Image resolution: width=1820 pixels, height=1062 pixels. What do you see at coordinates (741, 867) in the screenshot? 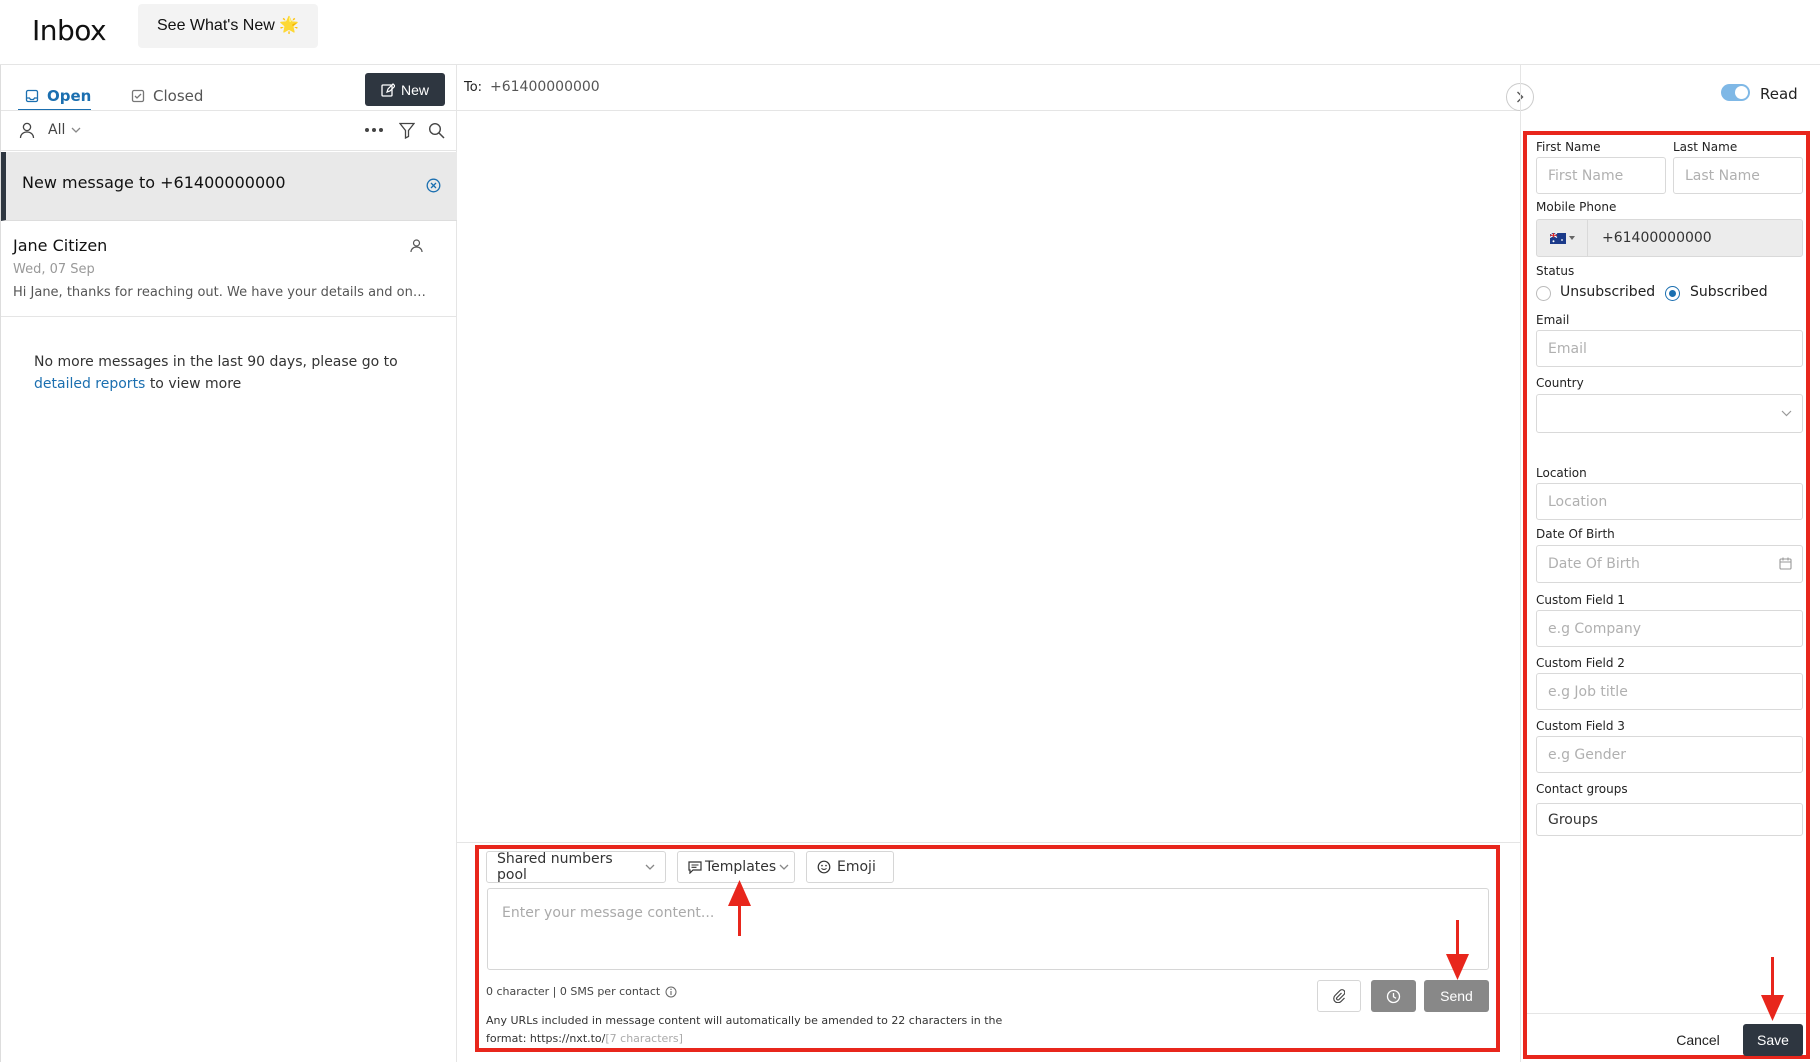
I see `templates-label: Templates` at bounding box center [741, 867].